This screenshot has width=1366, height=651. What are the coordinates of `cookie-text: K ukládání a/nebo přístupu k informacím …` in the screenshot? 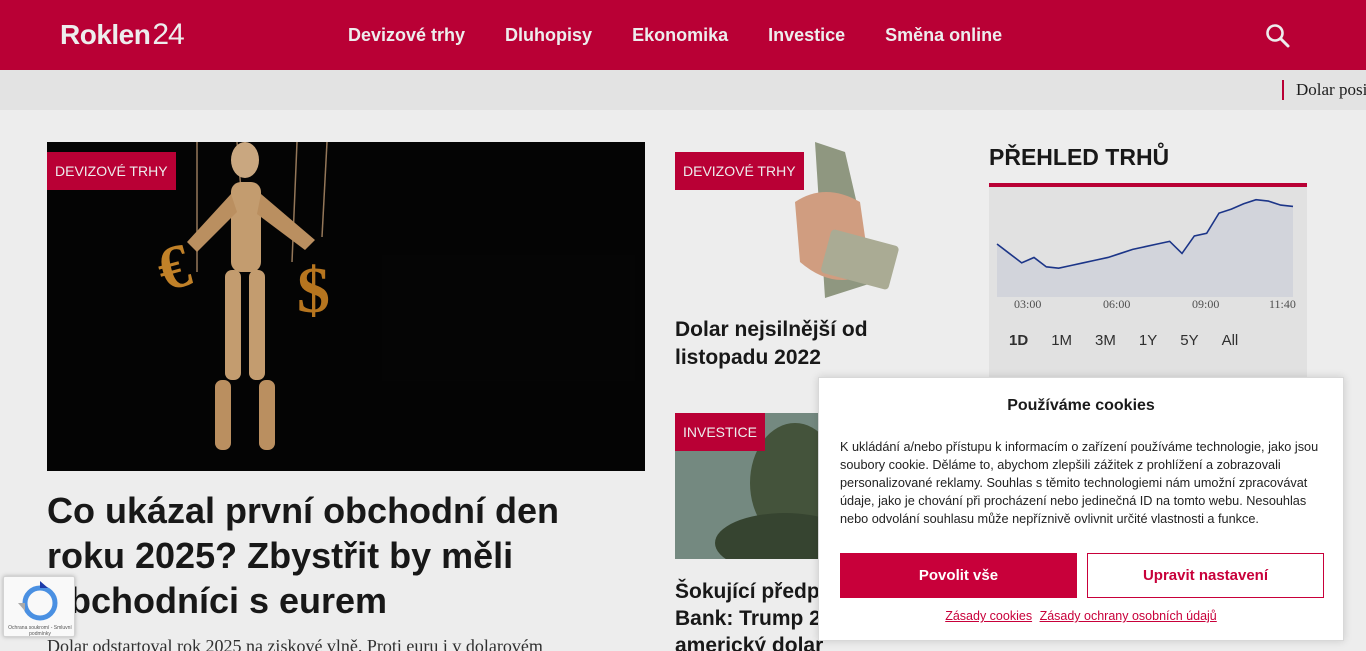 It's located at (1079, 483).